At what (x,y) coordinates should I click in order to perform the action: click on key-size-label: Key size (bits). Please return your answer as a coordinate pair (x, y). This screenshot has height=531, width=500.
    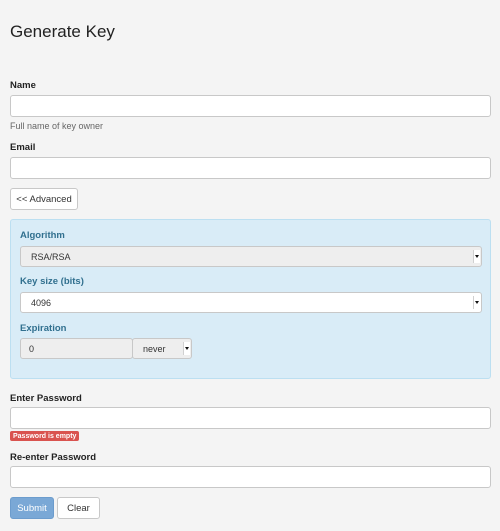
    Looking at the image, I should click on (52, 281).